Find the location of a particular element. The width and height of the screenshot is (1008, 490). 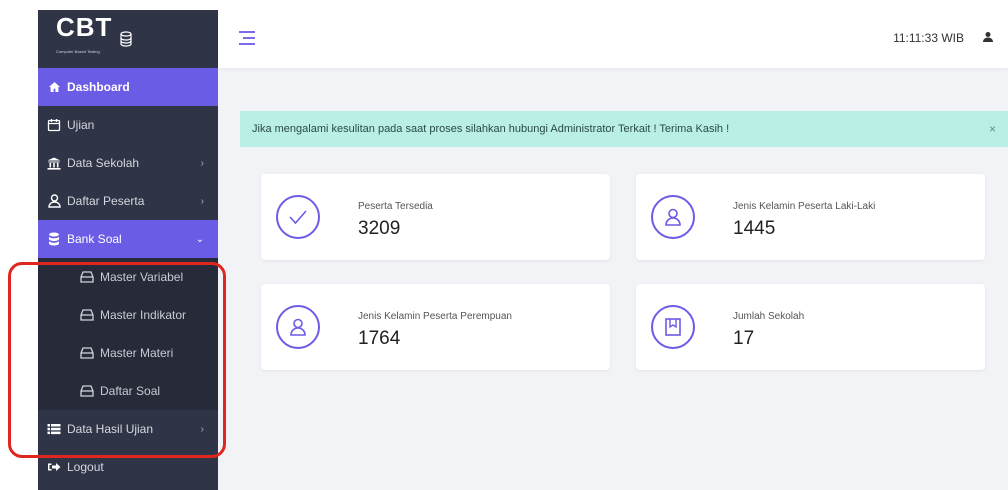

university-icon is located at coordinates (54, 163).